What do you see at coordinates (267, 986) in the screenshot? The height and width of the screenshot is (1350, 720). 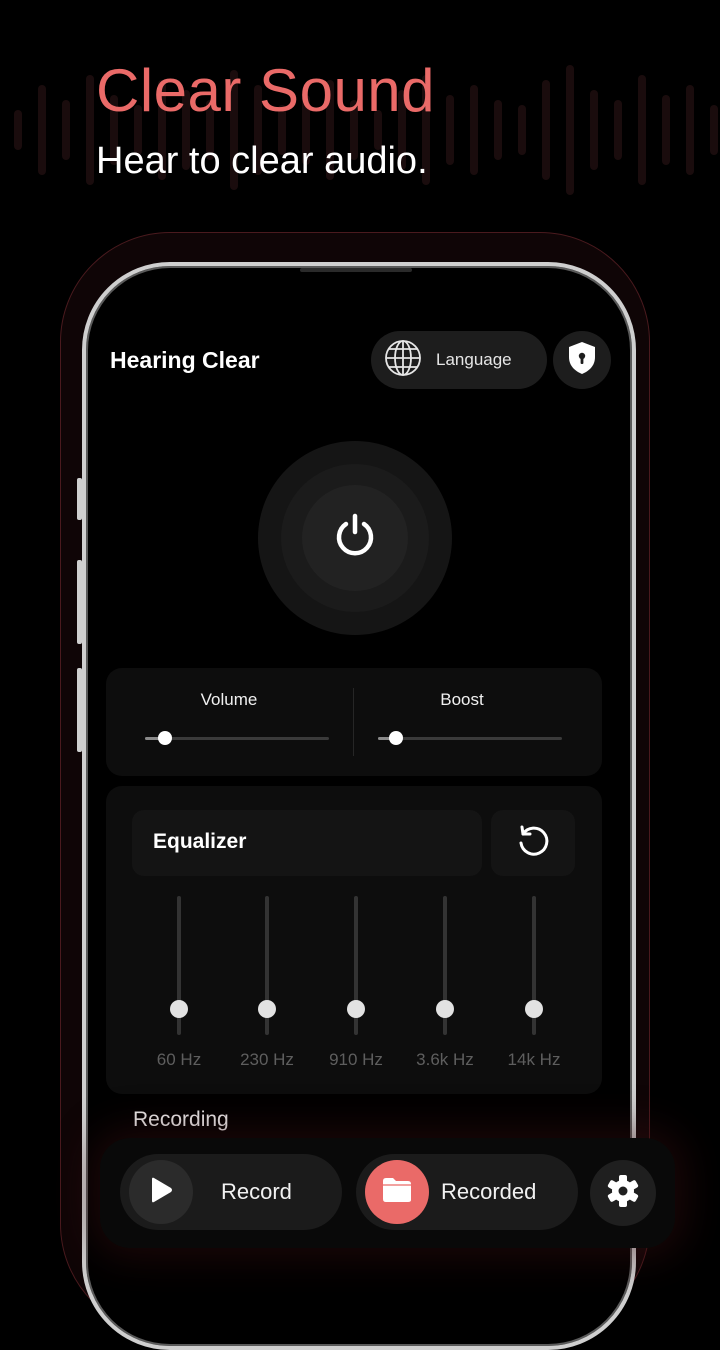 I see `eq-band: 230 Hz` at bounding box center [267, 986].